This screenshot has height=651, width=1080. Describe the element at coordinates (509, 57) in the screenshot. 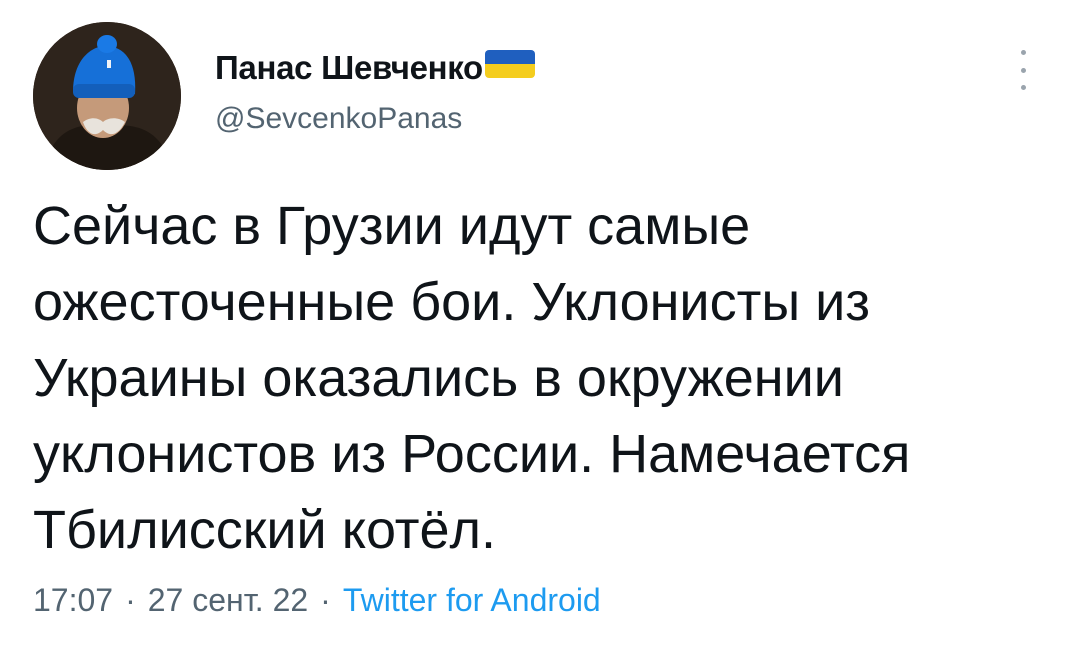

I see `flag-blue-stripe` at that location.